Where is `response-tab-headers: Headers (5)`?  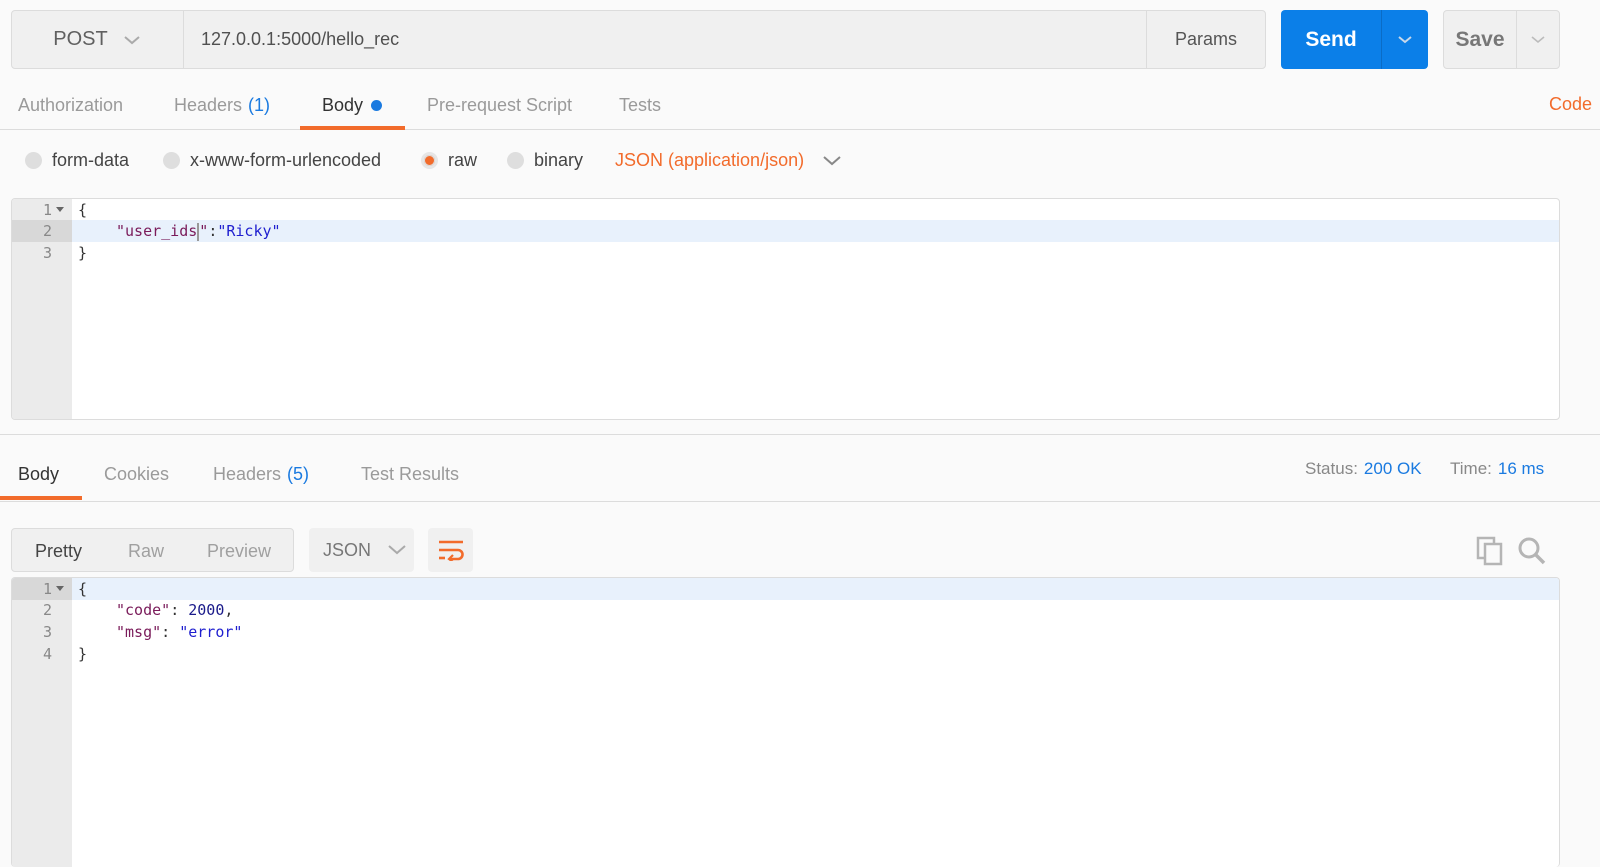 response-tab-headers: Headers (5) is located at coordinates (261, 474).